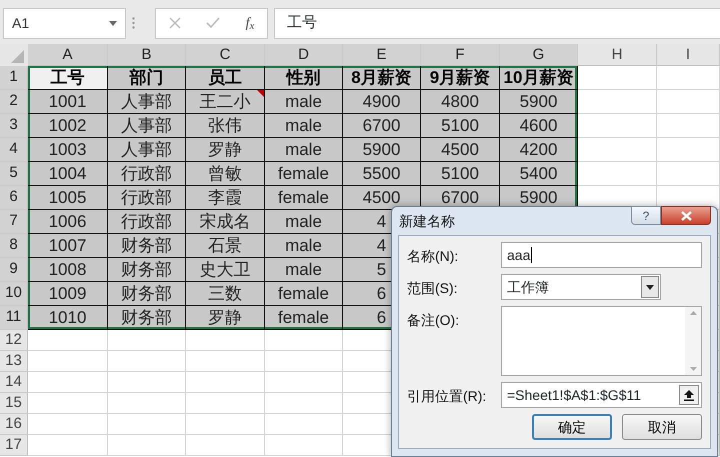 The image size is (720, 457). I want to click on name-field: aaa, so click(601, 255).